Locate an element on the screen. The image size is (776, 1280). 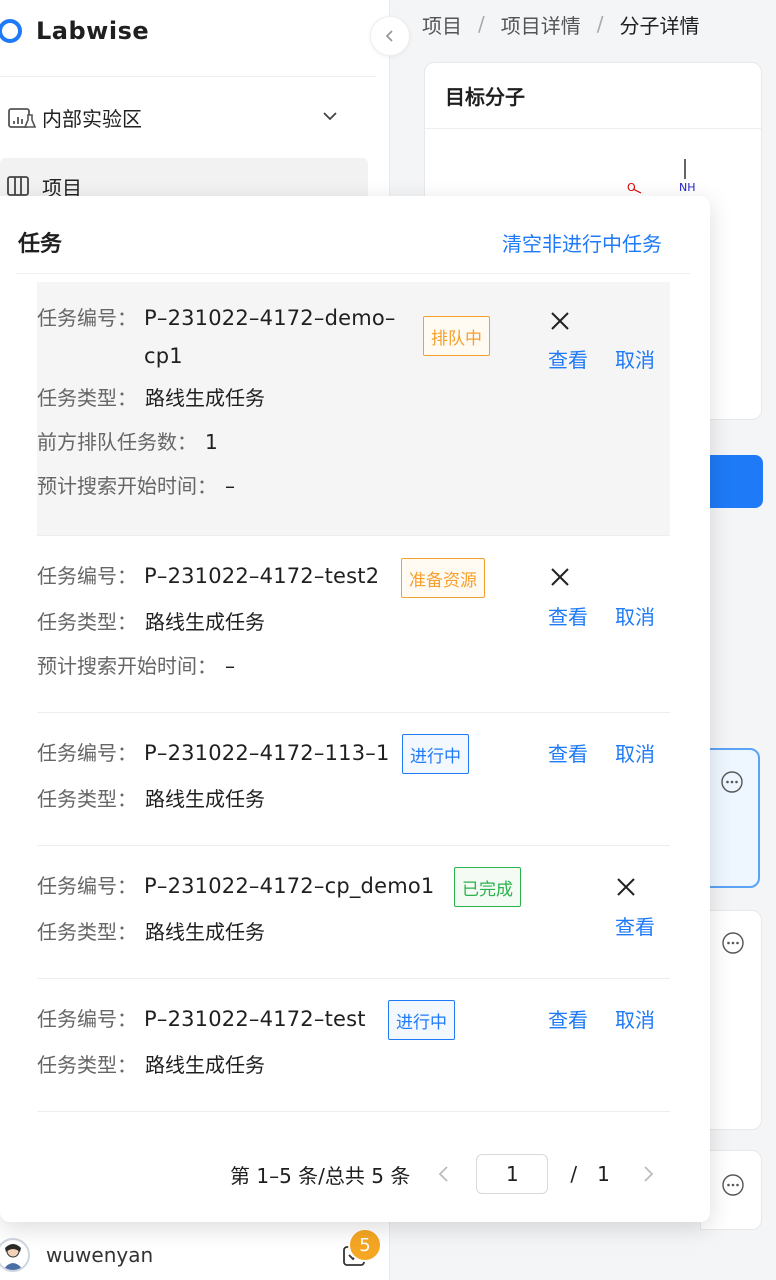
logo-icon is located at coordinates (11, 31).